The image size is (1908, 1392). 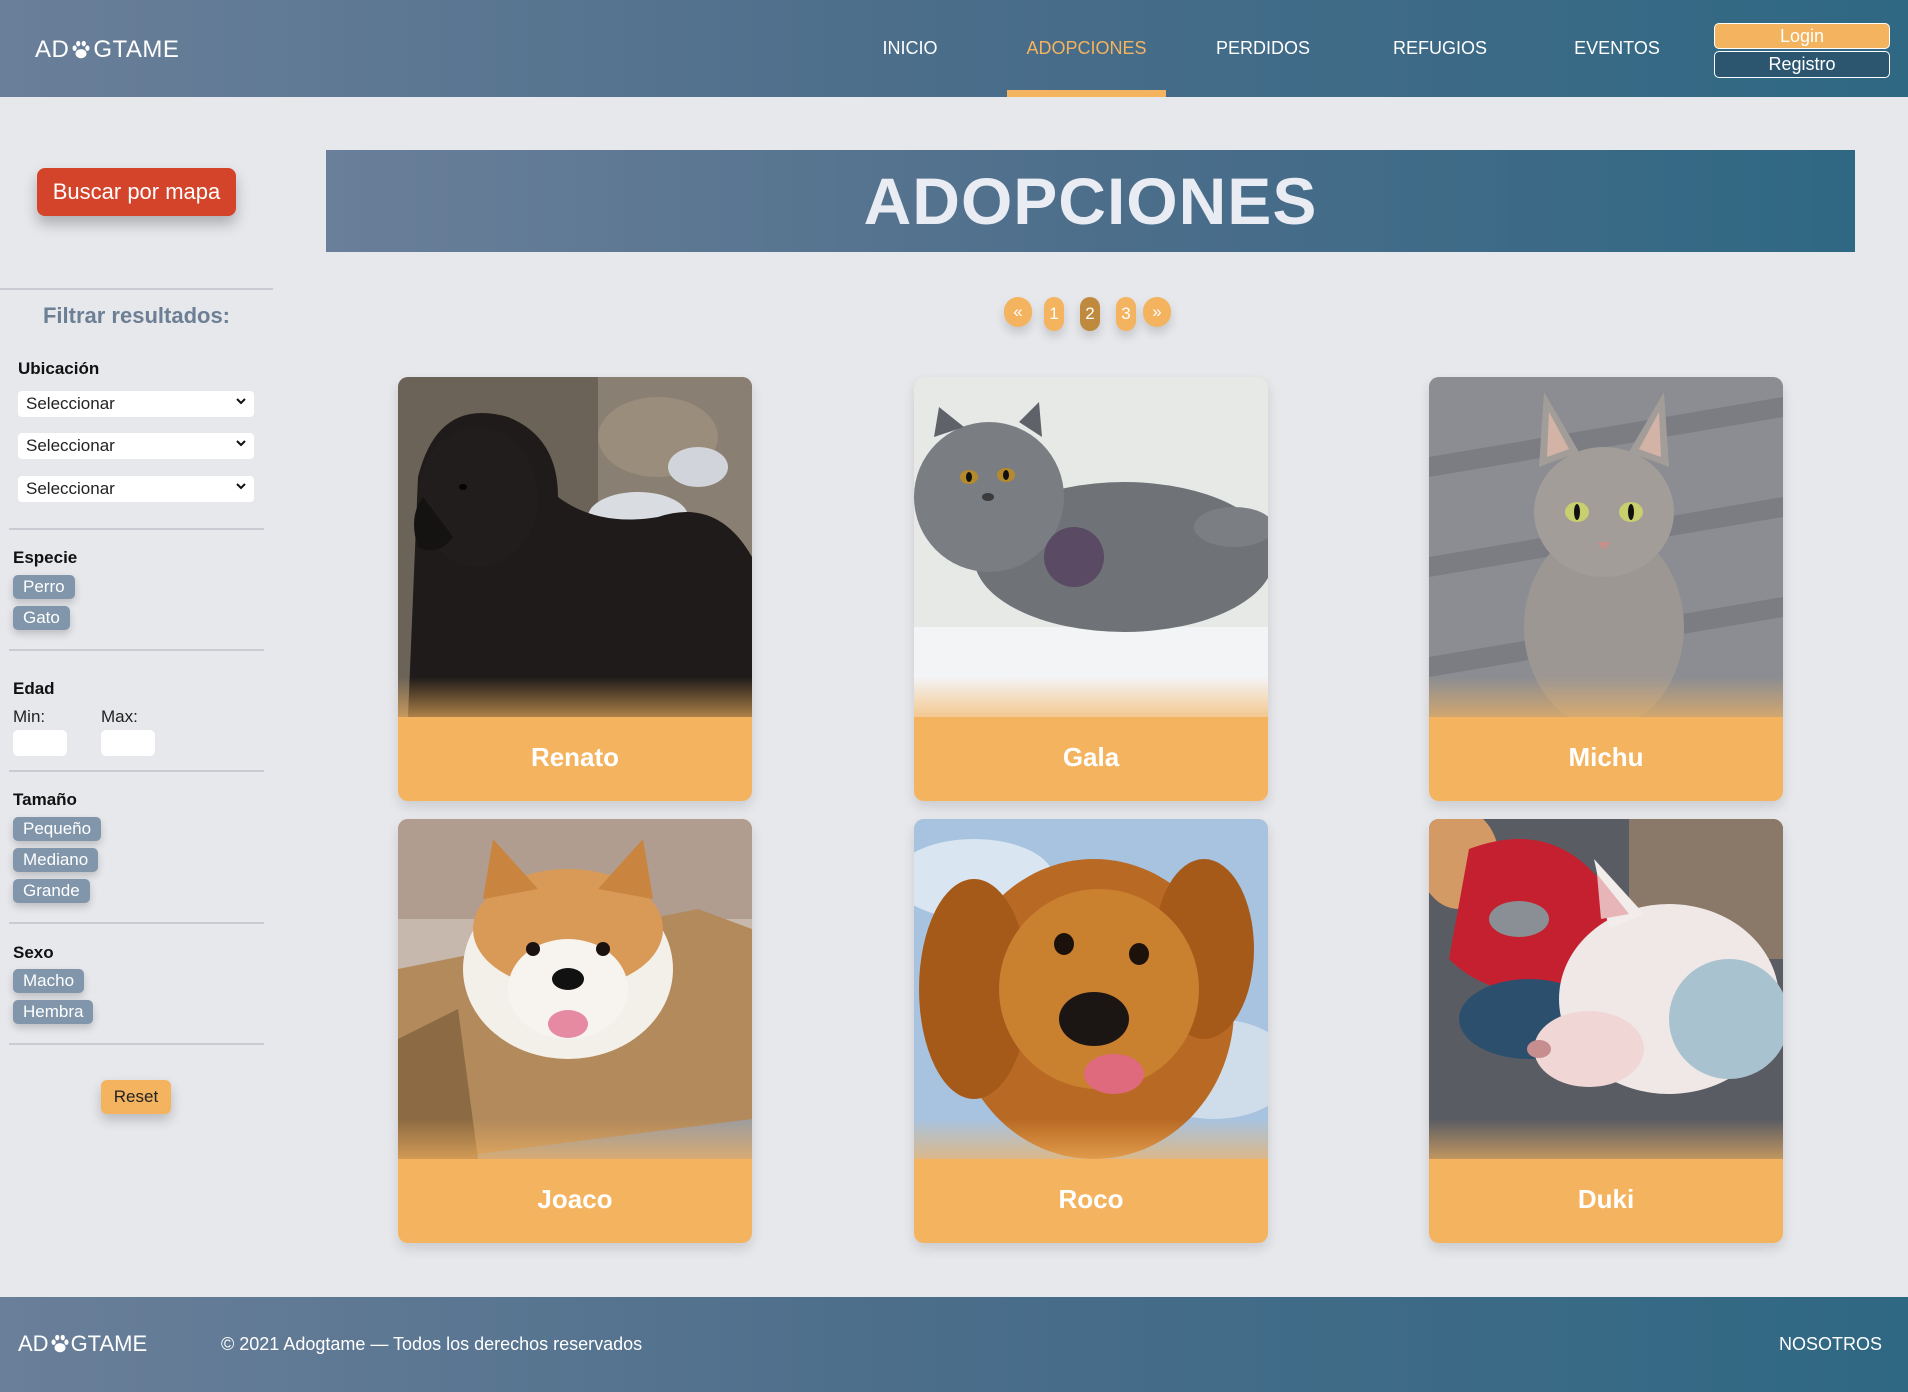 I want to click on nav-adopciones: ADOPCIONES, so click(x=1086, y=48).